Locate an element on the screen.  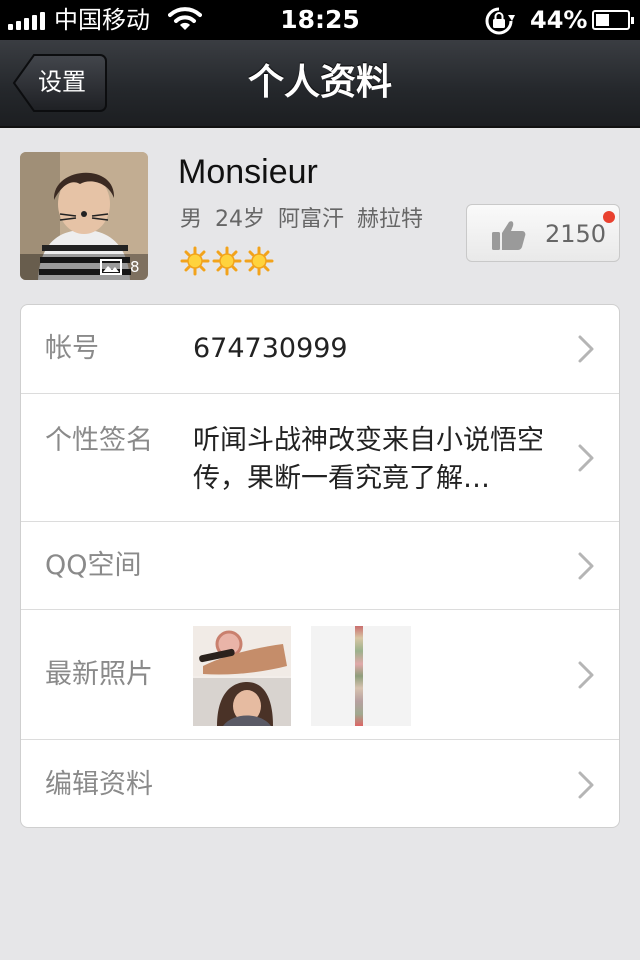
signature-label: 个性签名 is located at coordinates (99, 440).